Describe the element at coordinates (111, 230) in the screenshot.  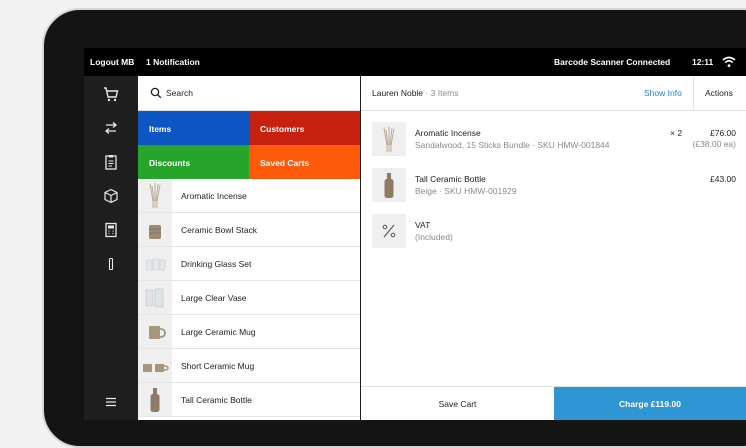
I see `calculator-icon` at that location.